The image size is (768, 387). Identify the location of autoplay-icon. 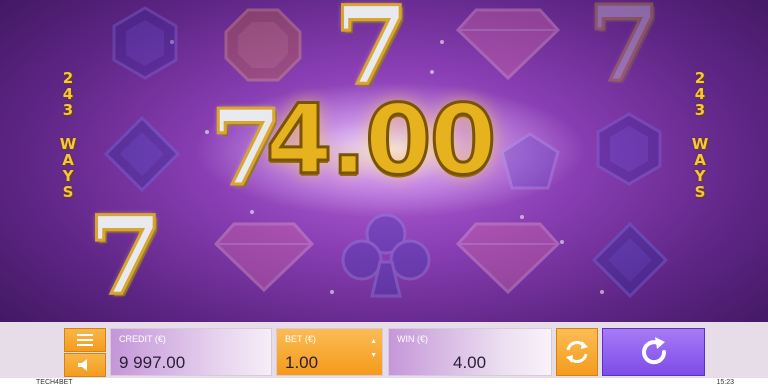
(577, 352).